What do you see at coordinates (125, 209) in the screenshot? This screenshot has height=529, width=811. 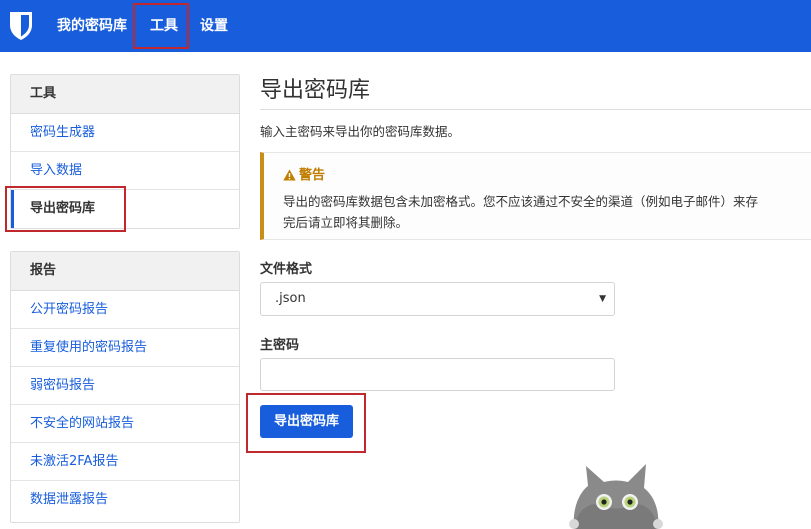 I see `sidebar-item-export-vault: 导出密码库` at bounding box center [125, 209].